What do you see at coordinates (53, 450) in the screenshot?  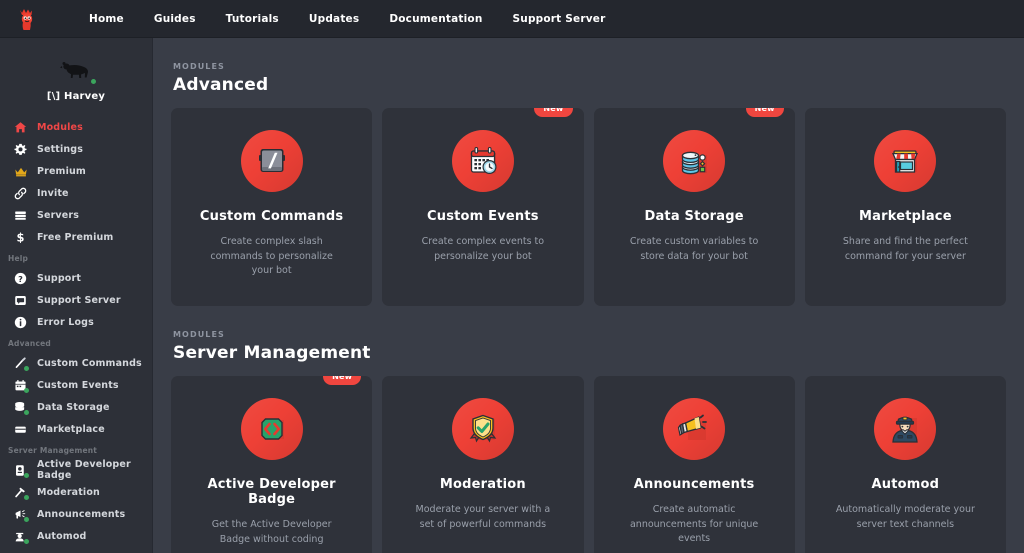 I see `sidebar-group-label-server-management: Server Management` at bounding box center [53, 450].